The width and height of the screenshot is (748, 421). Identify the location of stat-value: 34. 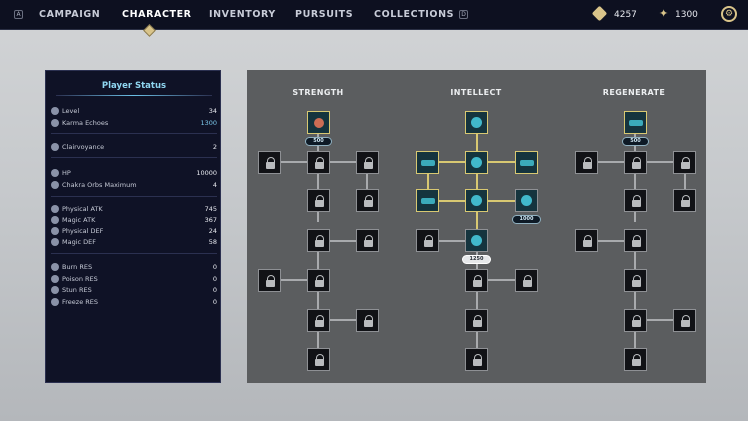
(212, 111).